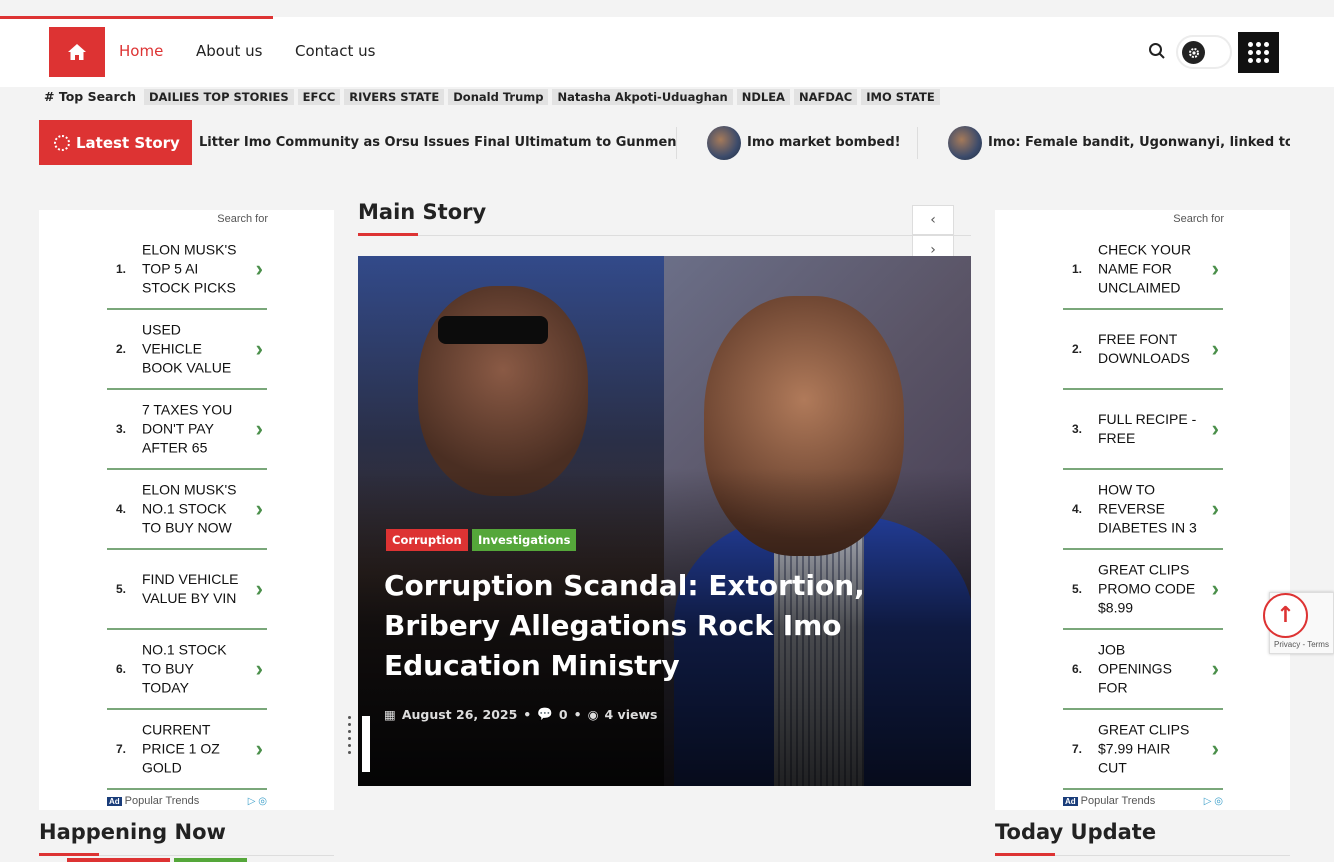  Describe the element at coordinates (1148, 429) in the screenshot. I see `ad-text: FULL RECIPE - FREE` at that location.